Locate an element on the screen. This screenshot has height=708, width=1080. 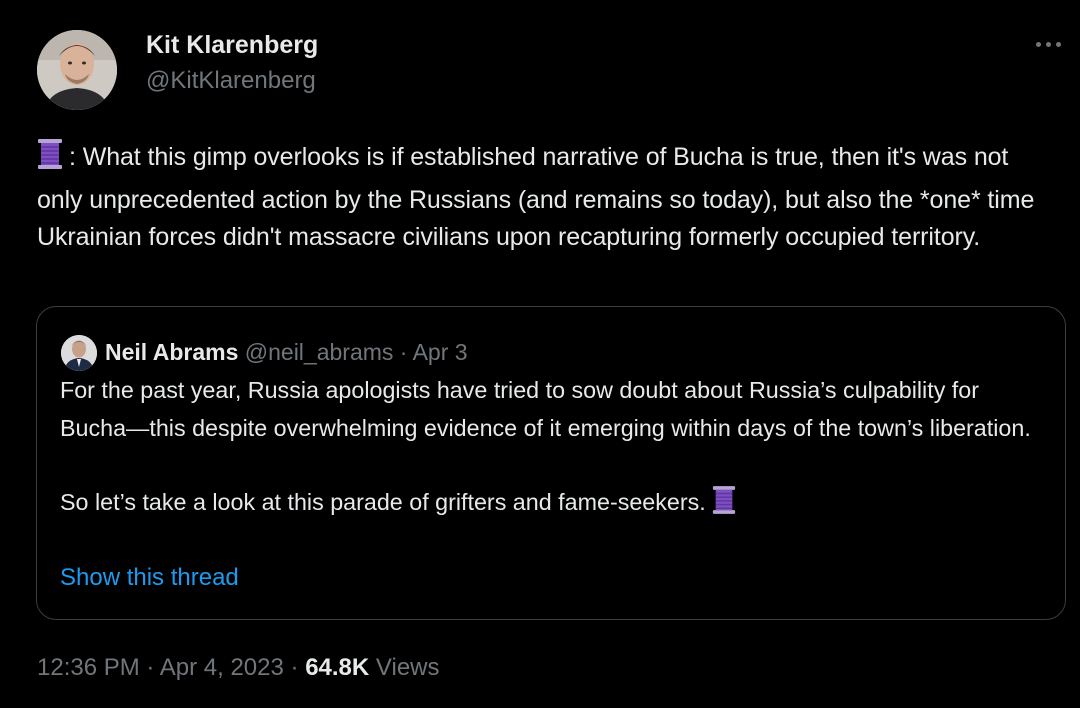
author-display-name: Kit Klarenberg is located at coordinates (232, 45).